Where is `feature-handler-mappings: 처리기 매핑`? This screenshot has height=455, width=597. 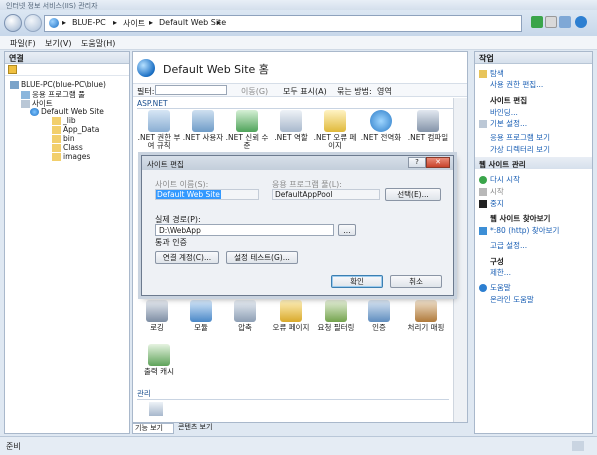
feature-handler-mappings: 처리기 매핑 is located at coordinates (426, 316).